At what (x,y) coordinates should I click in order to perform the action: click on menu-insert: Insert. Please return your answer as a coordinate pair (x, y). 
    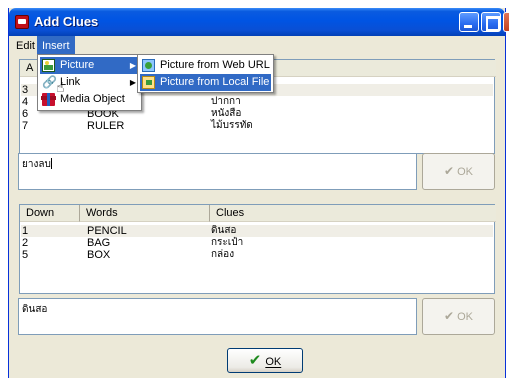
    Looking at the image, I should click on (56, 46).